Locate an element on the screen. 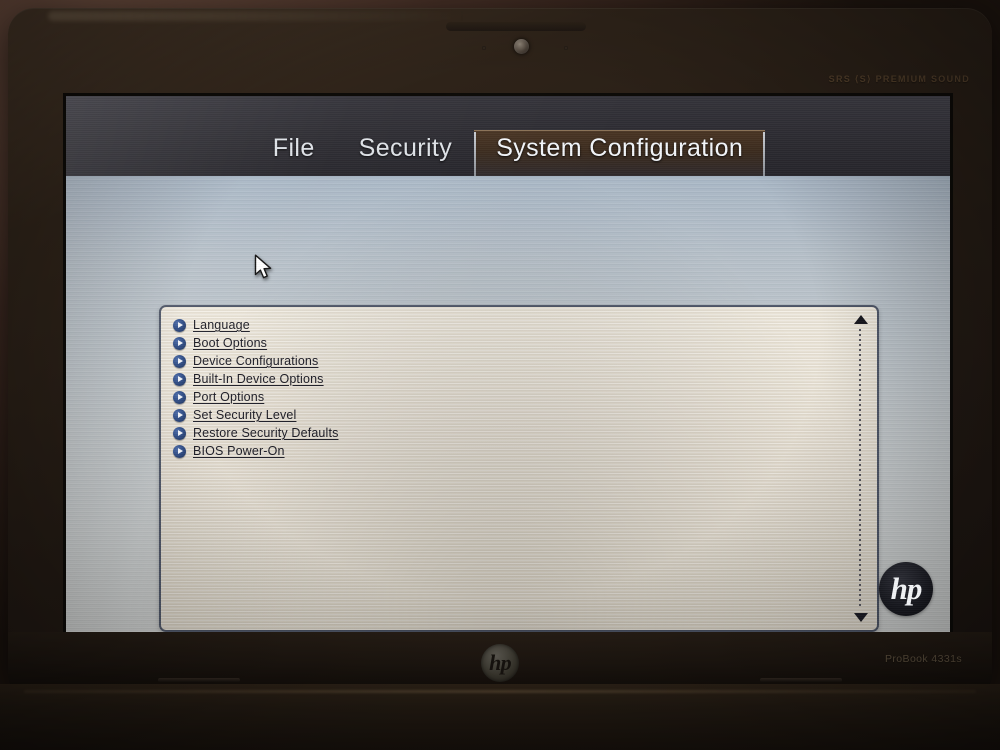 This screenshot has width=1000, height=750. bios-menu-bar: File Security System Configuration is located at coordinates (508, 136).